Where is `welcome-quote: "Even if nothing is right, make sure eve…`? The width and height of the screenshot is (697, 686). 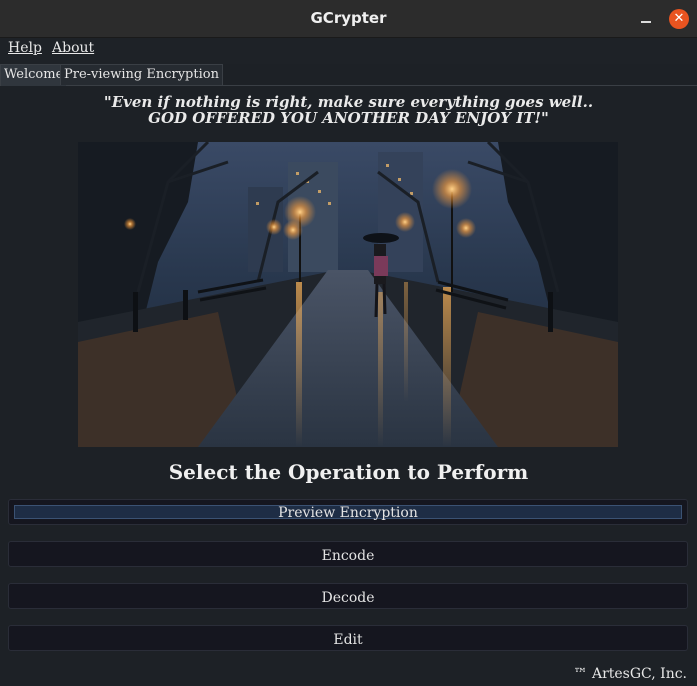 welcome-quote: "Even if nothing is right, make sure eve… is located at coordinates (348, 110).